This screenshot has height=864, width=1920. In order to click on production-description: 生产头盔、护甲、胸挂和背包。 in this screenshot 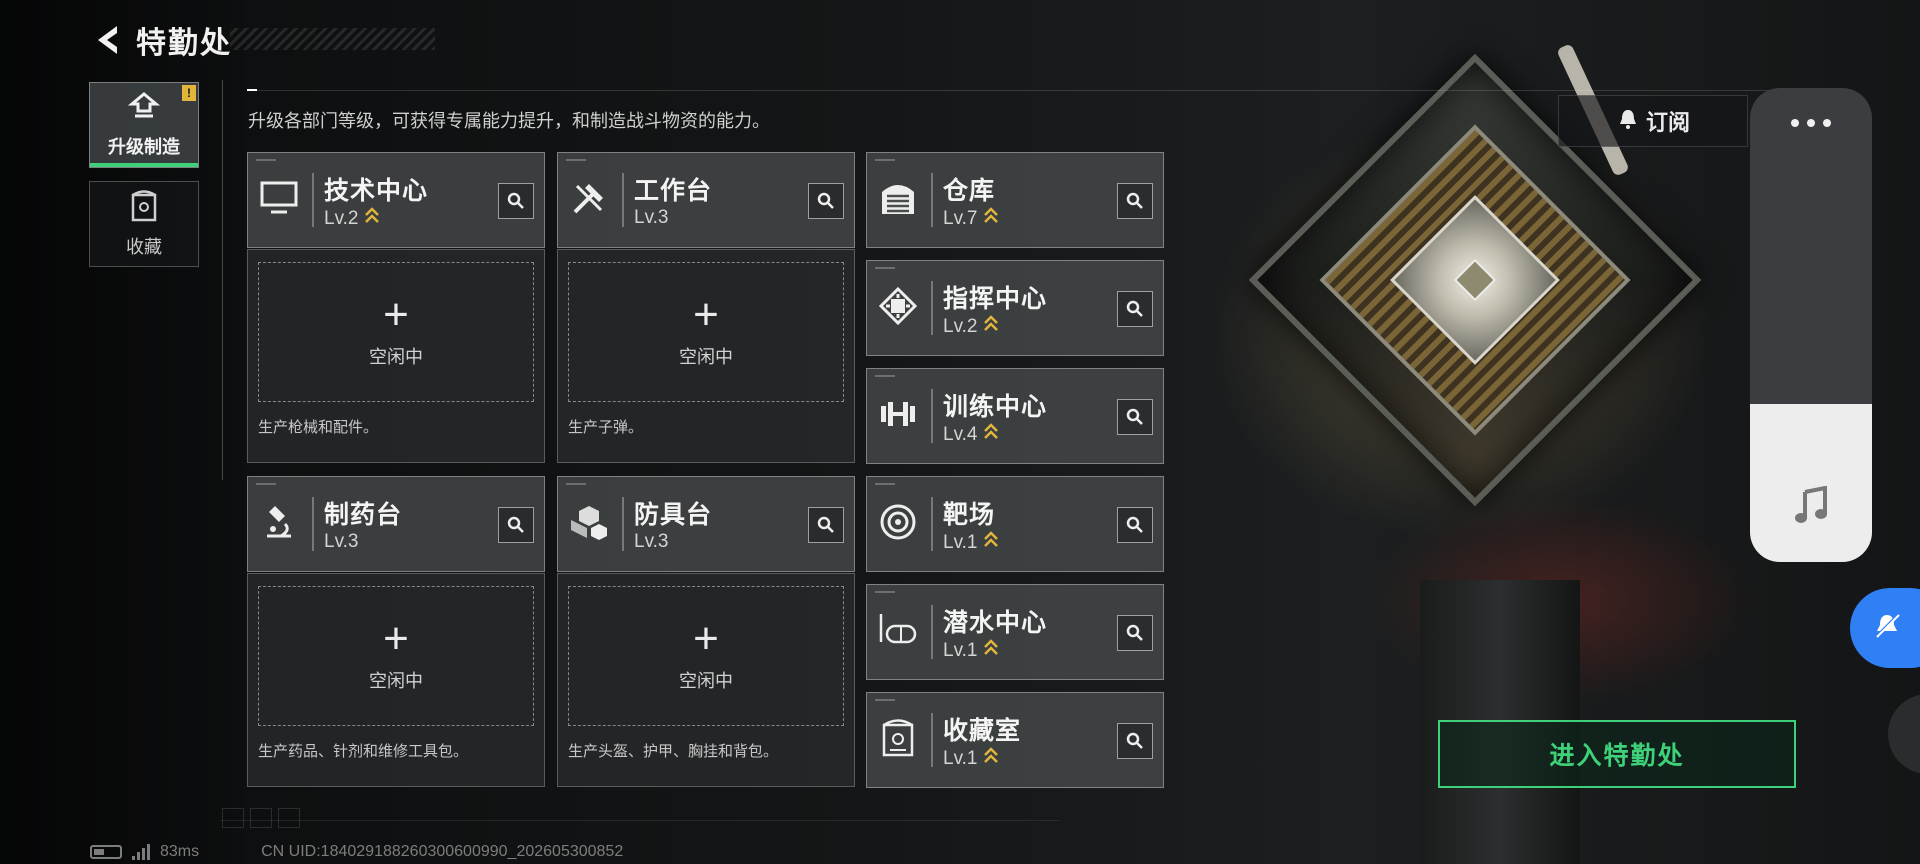, I will do `click(673, 751)`.